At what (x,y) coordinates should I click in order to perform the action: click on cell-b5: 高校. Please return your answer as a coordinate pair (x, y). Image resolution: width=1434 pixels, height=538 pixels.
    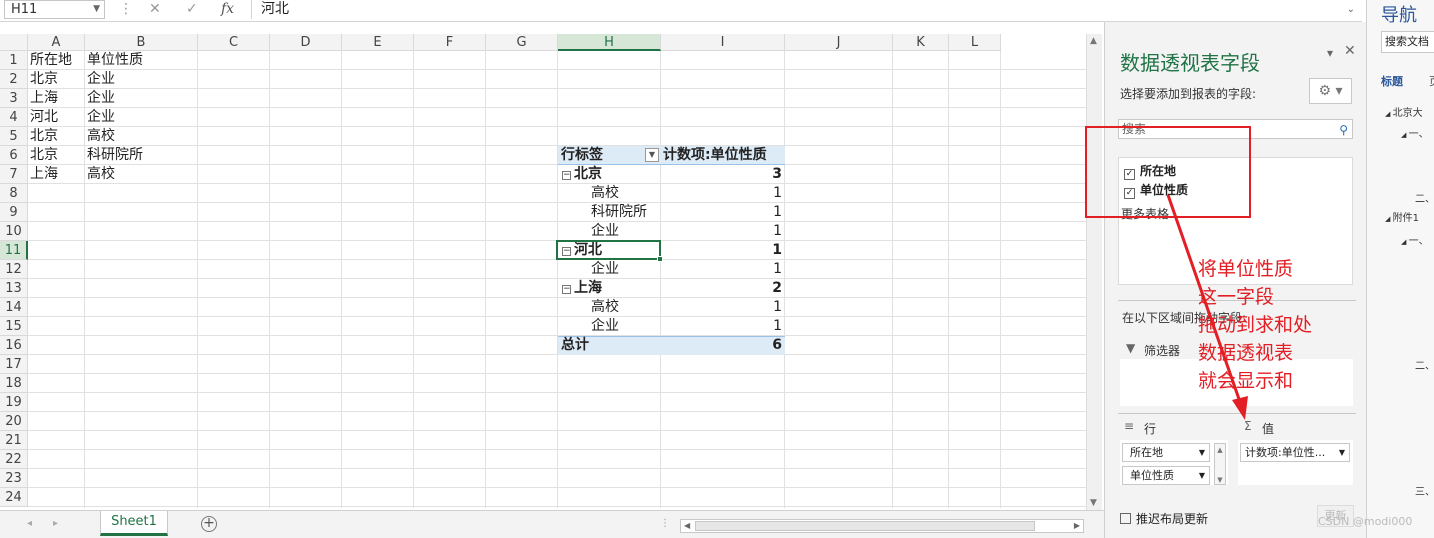
    Looking at the image, I should click on (141, 136).